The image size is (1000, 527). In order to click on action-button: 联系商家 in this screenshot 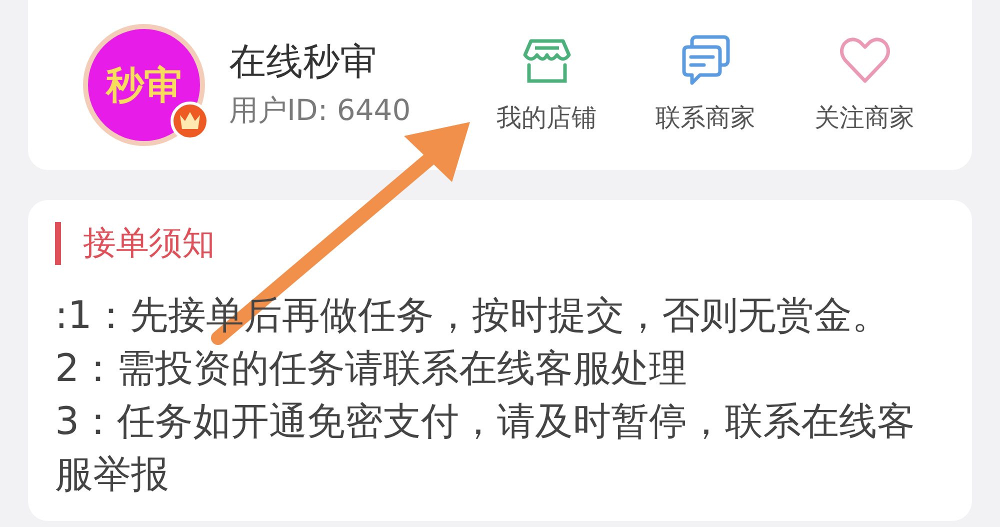, I will do `click(705, 85)`.